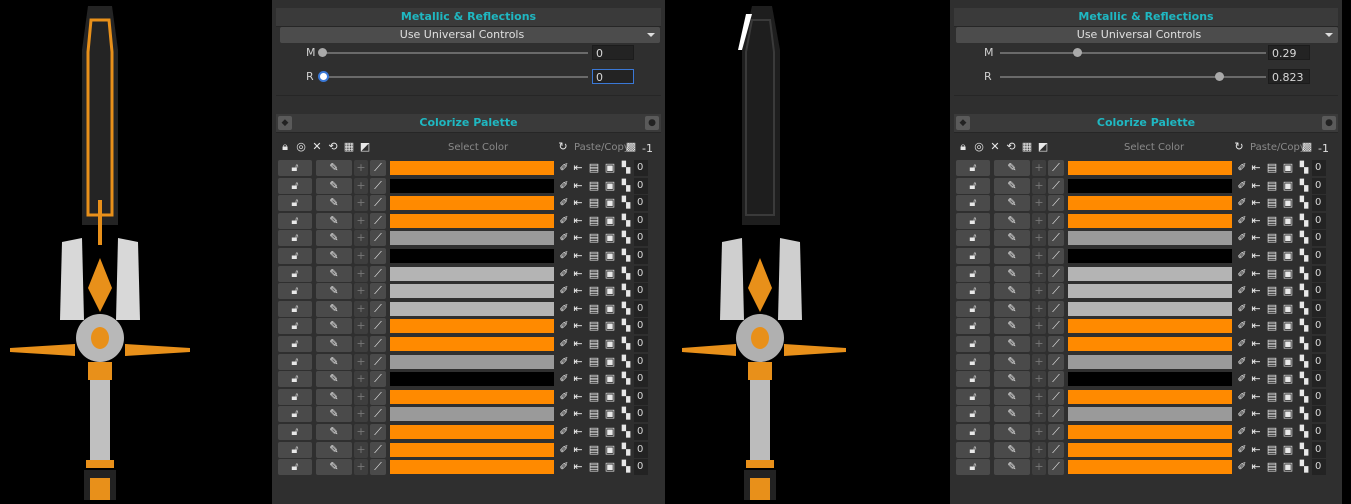 The image size is (1351, 504). I want to click on reflection-slider-track, so click(1133, 77).